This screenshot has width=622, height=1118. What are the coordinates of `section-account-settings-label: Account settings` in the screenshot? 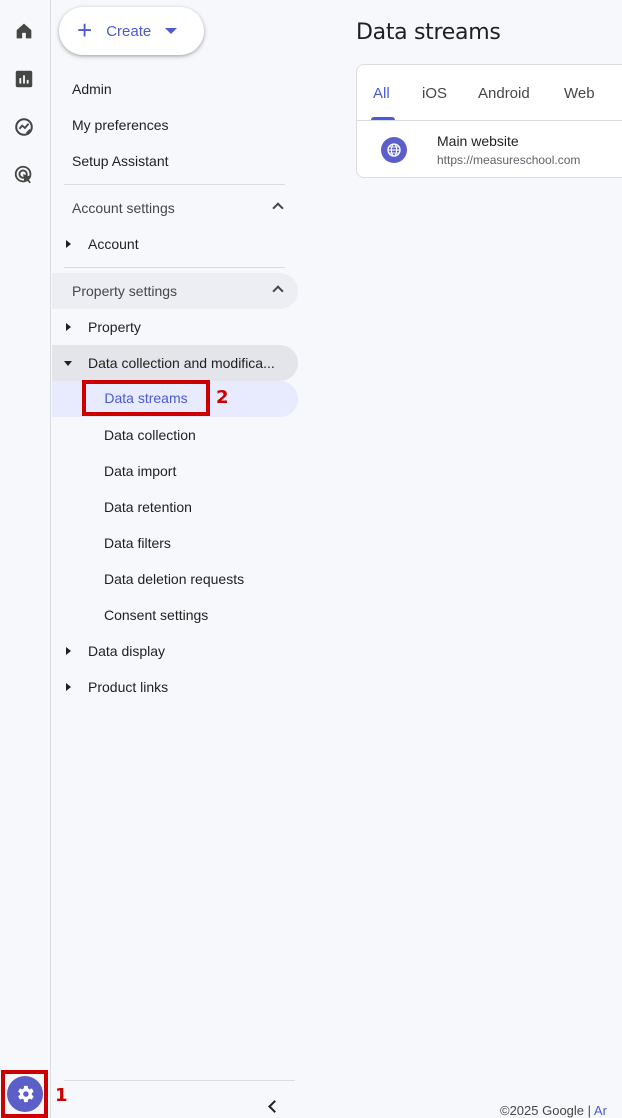 It's located at (123, 208).